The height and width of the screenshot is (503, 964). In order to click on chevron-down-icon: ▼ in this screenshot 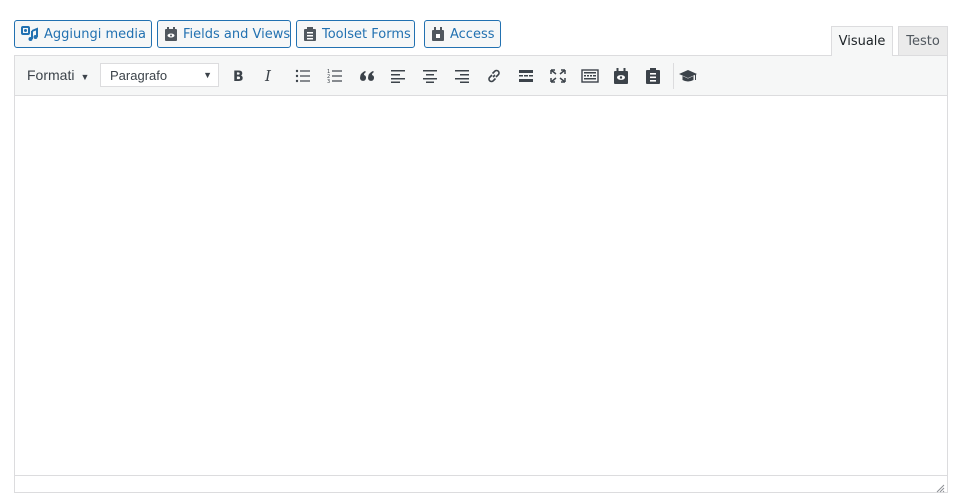, I will do `click(85, 76)`.